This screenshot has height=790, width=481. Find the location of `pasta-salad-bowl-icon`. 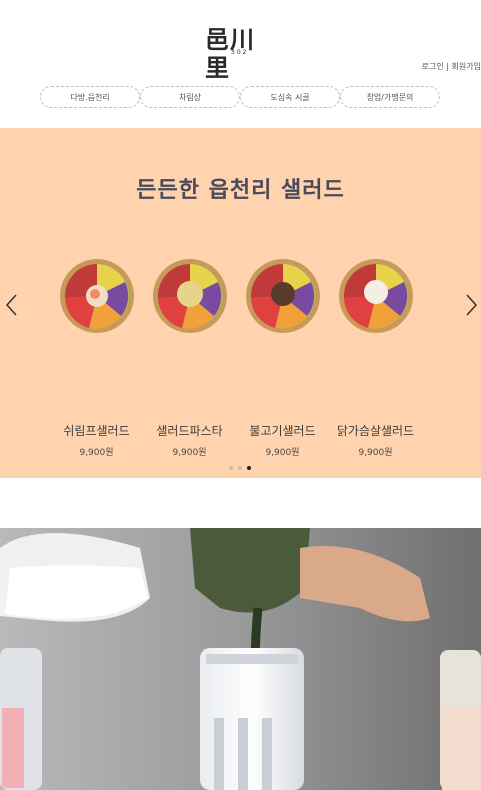

pasta-salad-bowl-icon is located at coordinates (189, 296).